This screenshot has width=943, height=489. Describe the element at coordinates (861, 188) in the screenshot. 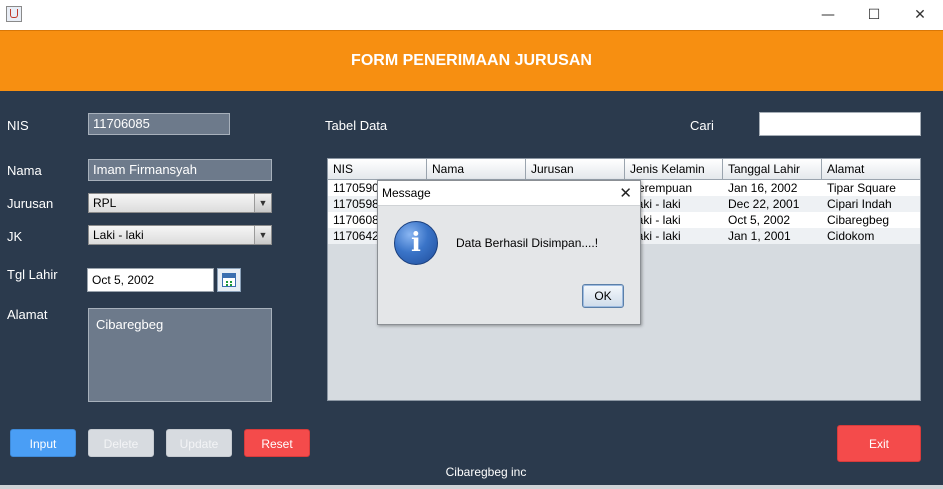

I see `table-cell: Tipar Square` at that location.